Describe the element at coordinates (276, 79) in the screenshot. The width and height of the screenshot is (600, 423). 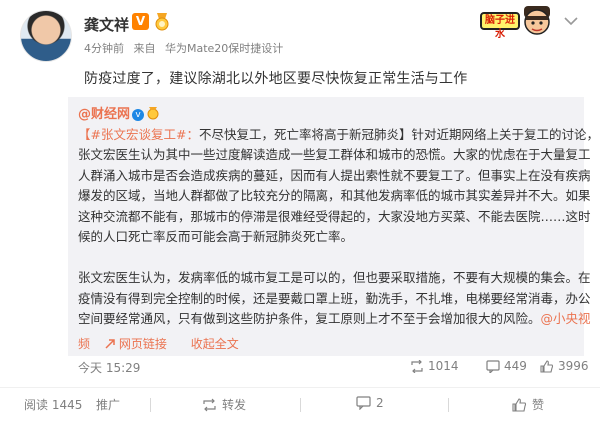
I see `post-text: 防疫过度了，建议除湖北以外地区要尽快恢复正常生活与工作` at that location.